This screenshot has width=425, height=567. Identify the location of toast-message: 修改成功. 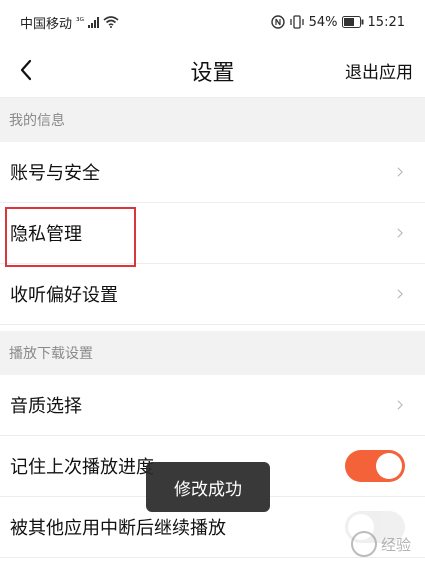
(208, 487).